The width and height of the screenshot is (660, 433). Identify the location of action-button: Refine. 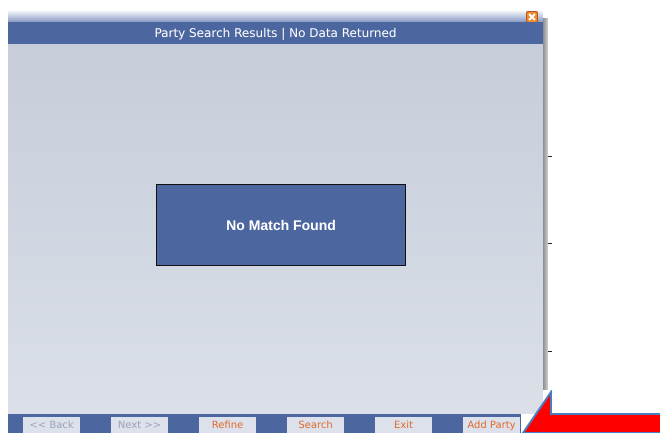
(227, 425).